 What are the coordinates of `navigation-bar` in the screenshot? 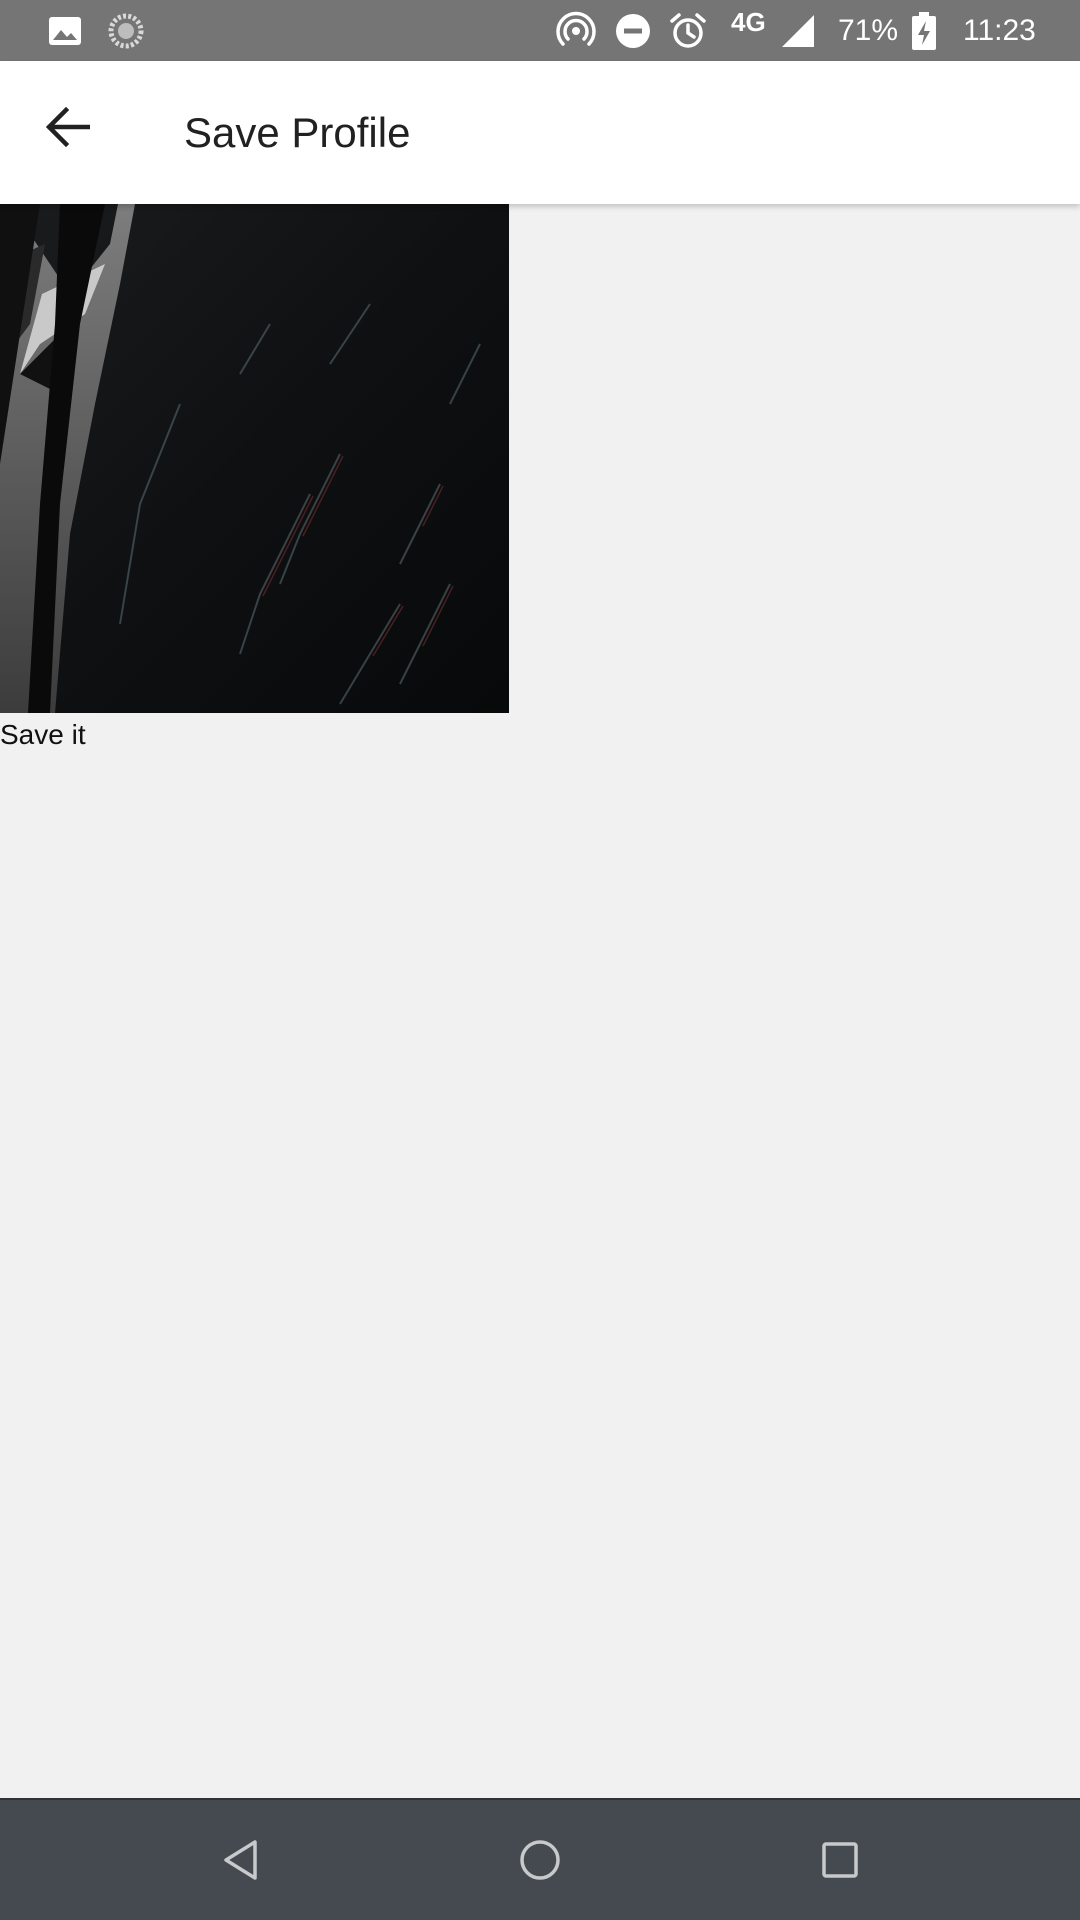 It's located at (540, 1859).